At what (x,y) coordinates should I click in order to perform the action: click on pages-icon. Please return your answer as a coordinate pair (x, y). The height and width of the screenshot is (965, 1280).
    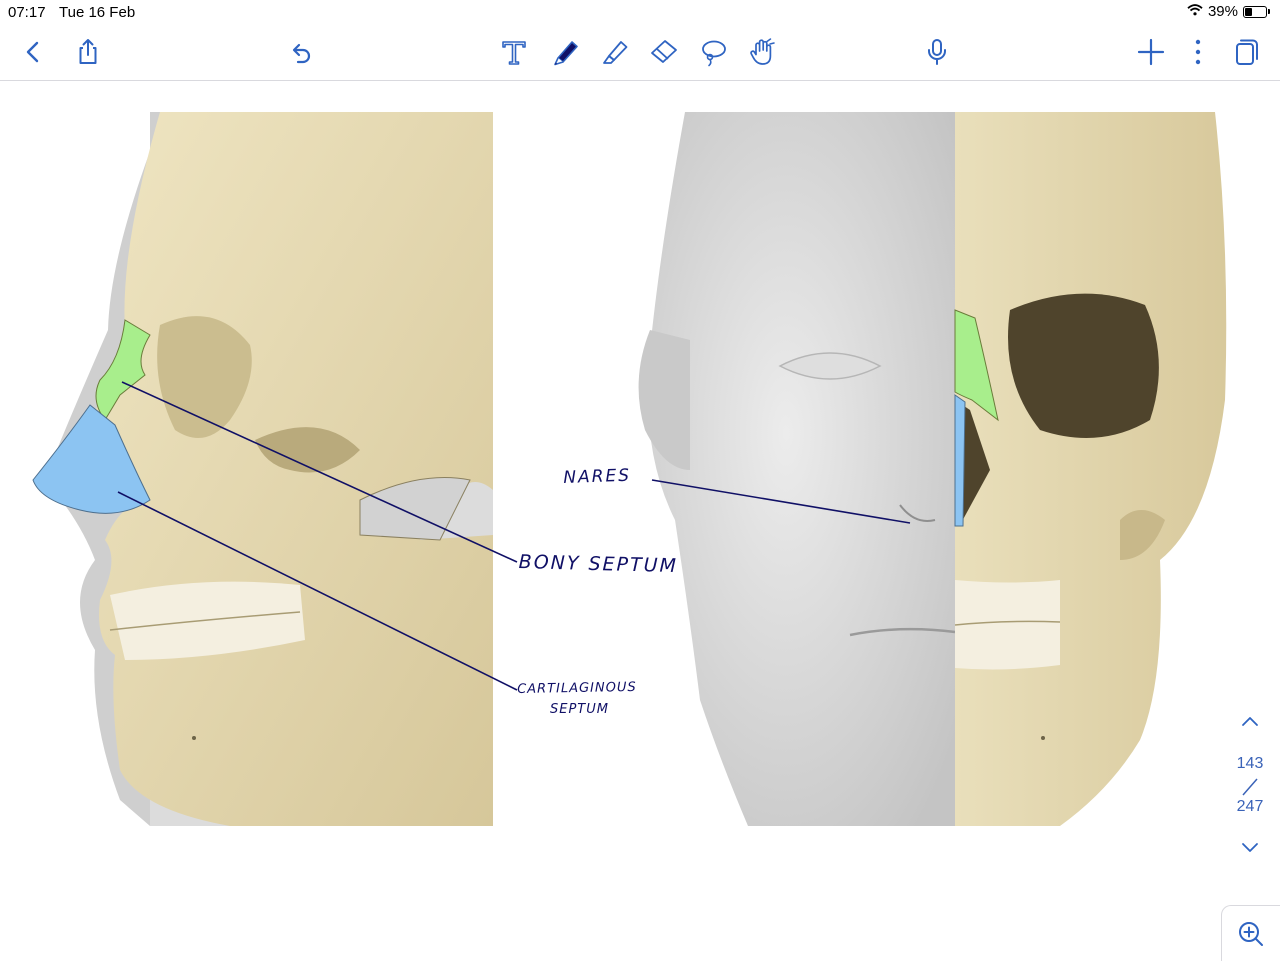
    Looking at the image, I should click on (1247, 52).